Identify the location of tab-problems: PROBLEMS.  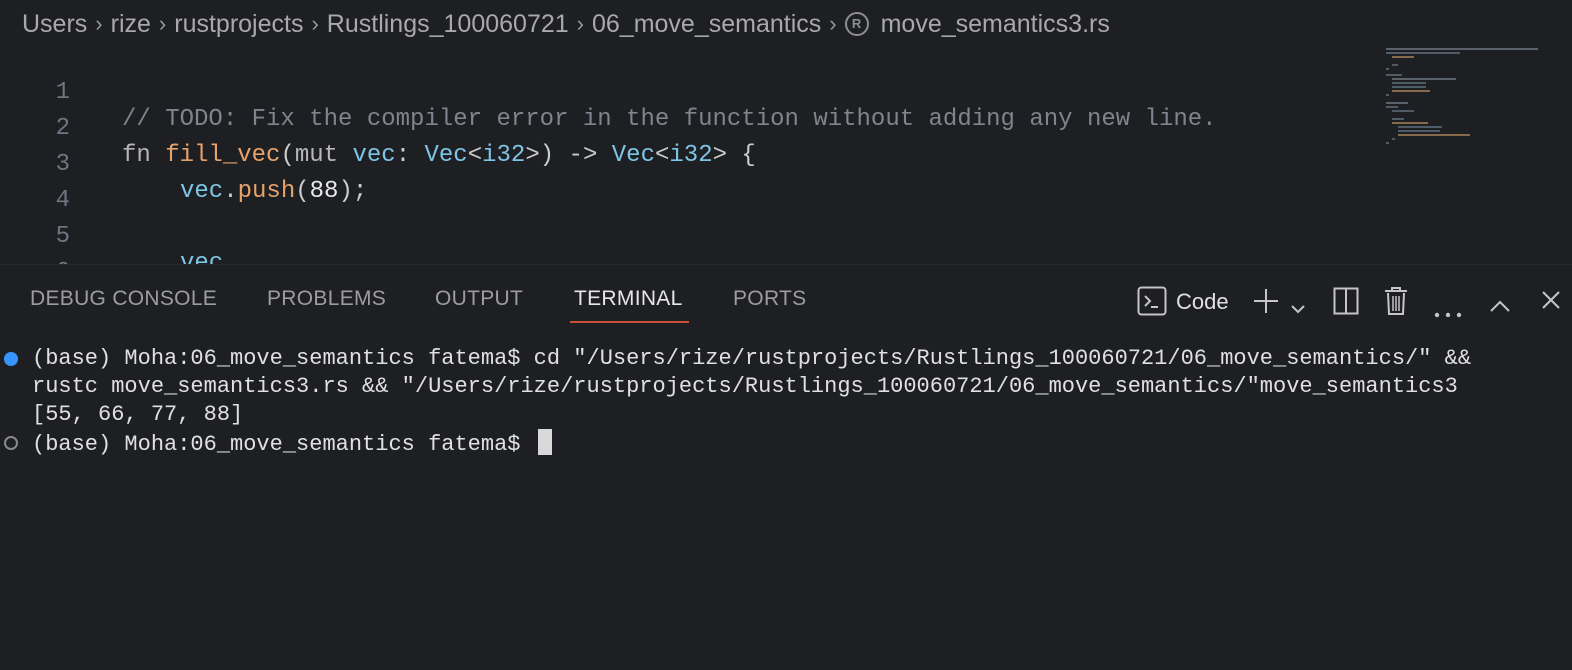
(326, 305).